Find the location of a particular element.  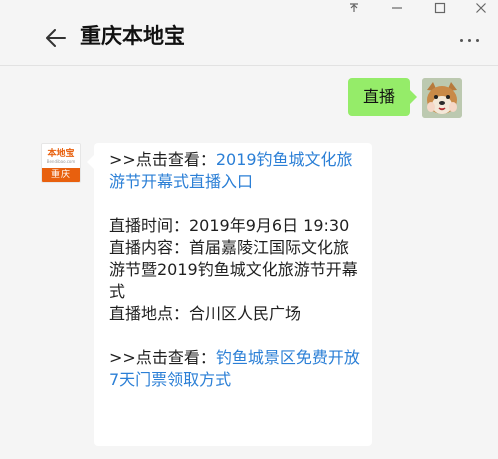

logo-city-text: 重庆 is located at coordinates (61, 175).